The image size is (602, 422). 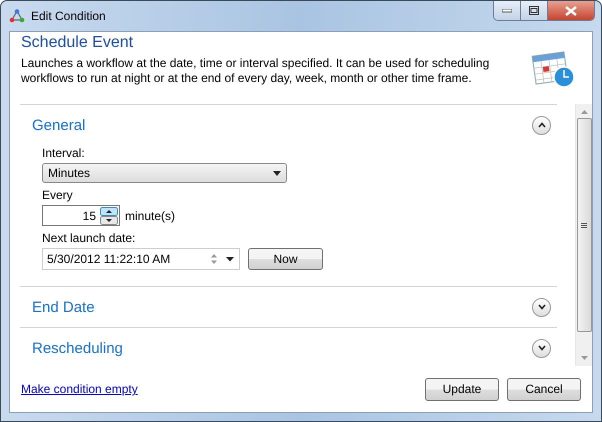 I want to click on unit-label: minute(s), so click(x=150, y=215).